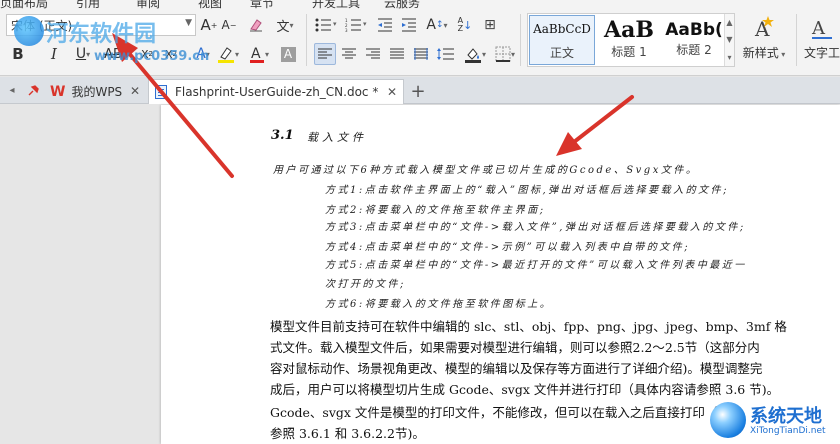 The image size is (840, 444). I want to click on handwritten-line: 用户可通过以下6种方式载入模型文件或已切片生成的Gcode、Svgx文件。, so click(486, 170).